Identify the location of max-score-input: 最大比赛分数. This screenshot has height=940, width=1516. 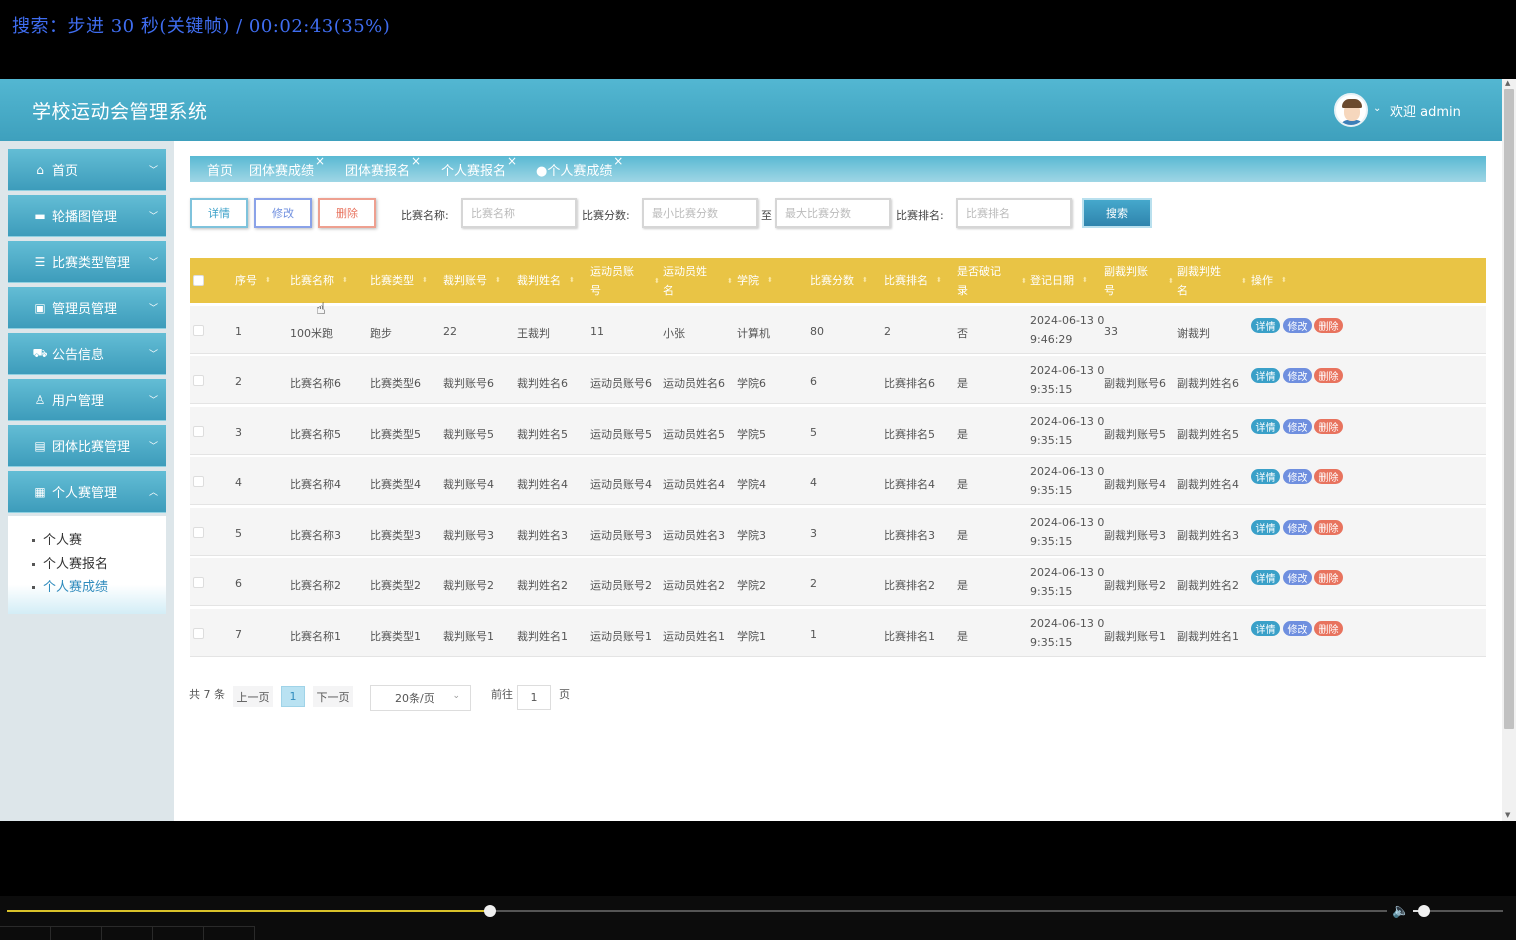
(833, 213).